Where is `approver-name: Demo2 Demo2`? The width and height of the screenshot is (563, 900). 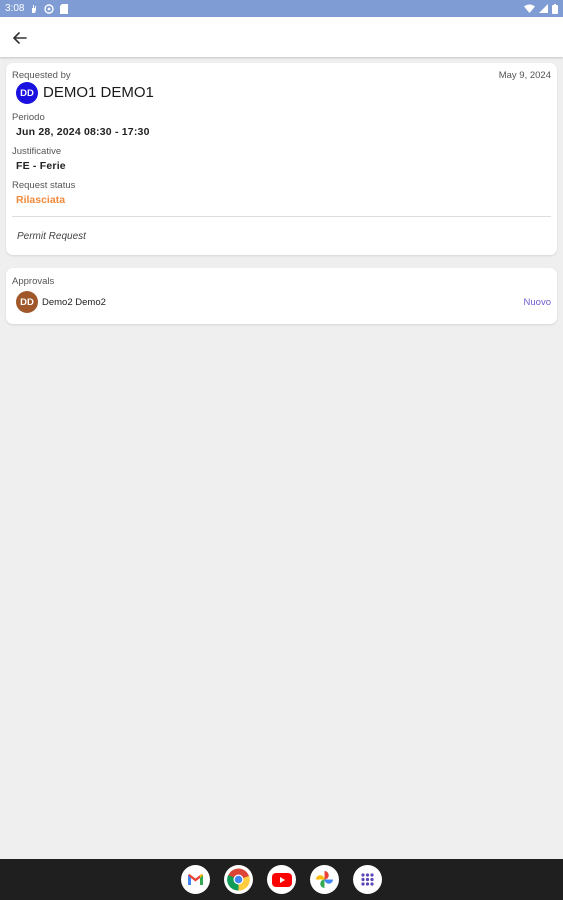 approver-name: Demo2 Demo2 is located at coordinates (74, 302).